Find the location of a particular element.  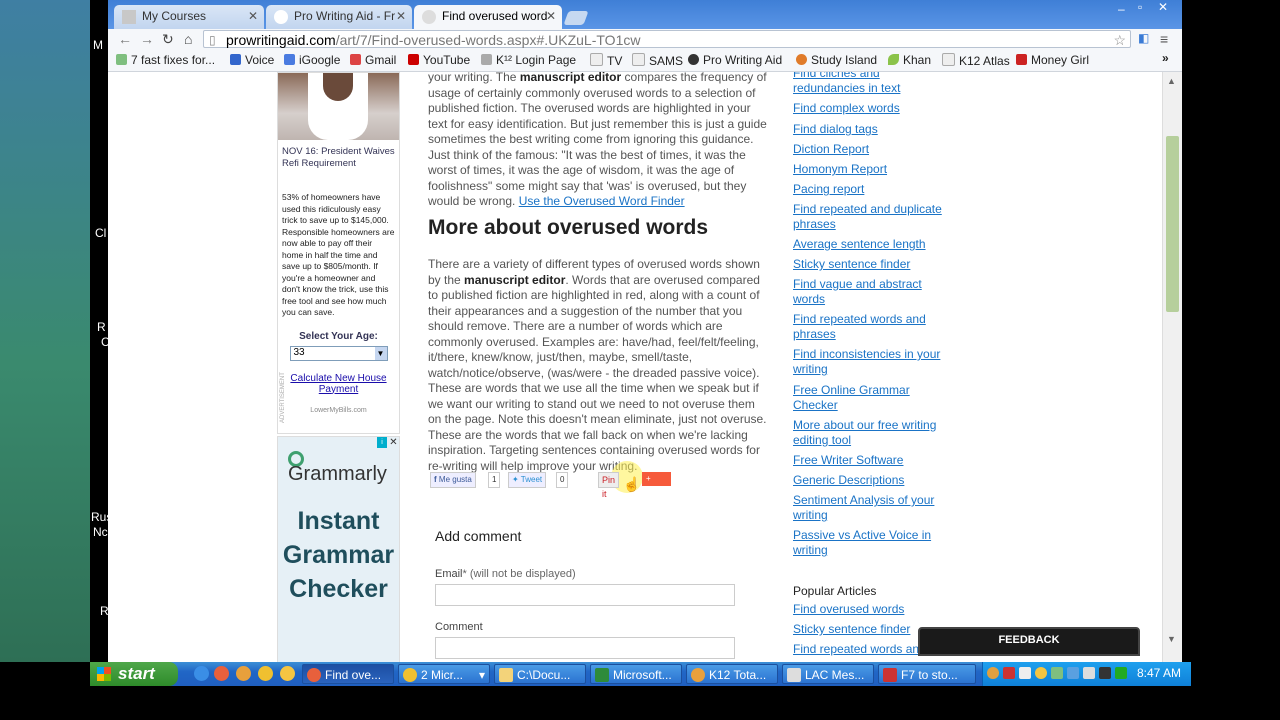

sidebar-link-generic-descriptions: Generic Descriptions is located at coordinates (868, 480).